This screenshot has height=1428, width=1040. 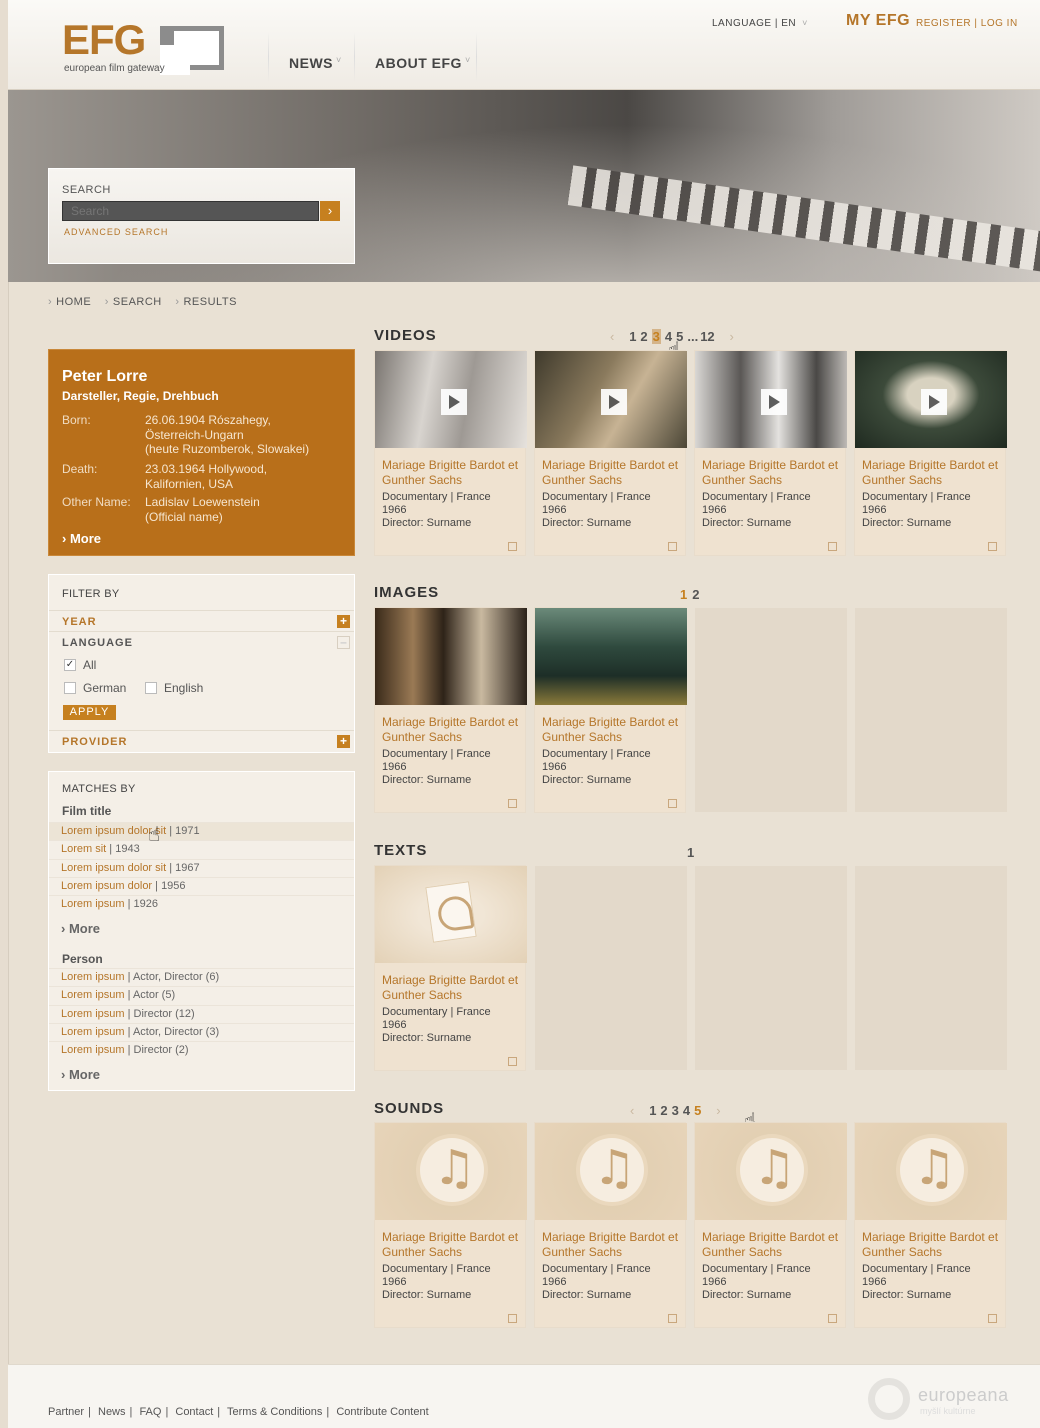 I want to click on language-selector: LANGUAGE | EN ˅, so click(x=760, y=23).